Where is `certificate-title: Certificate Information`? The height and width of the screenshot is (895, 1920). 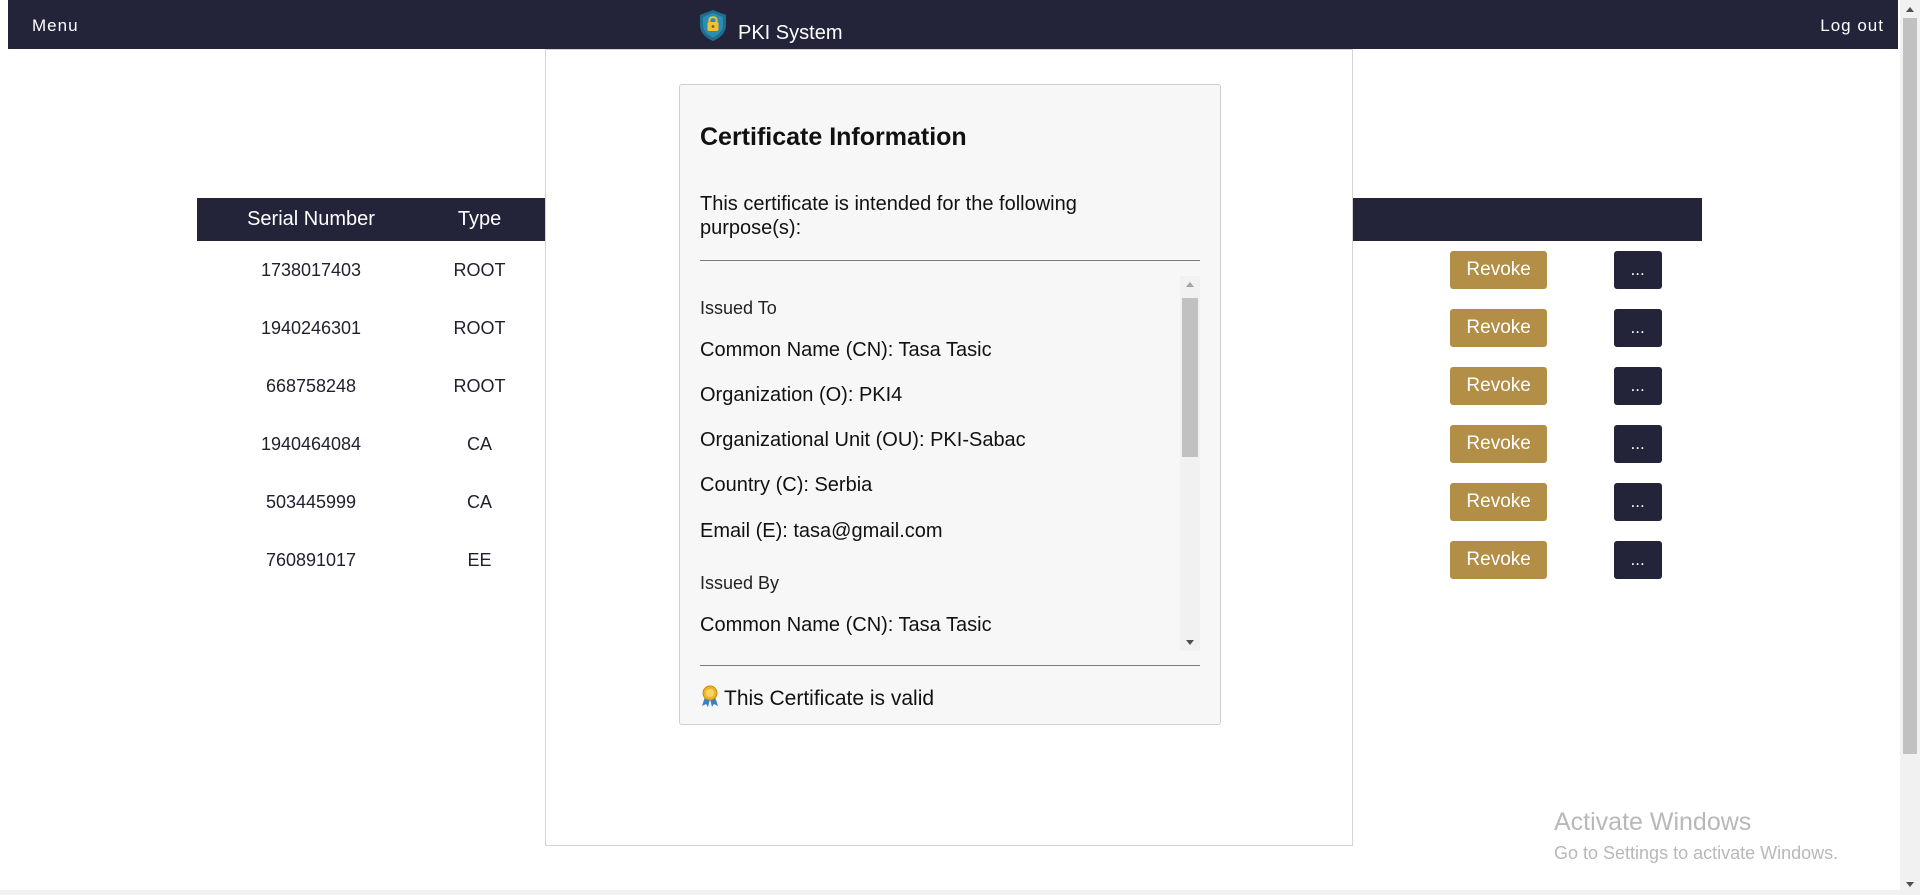
certificate-title: Certificate Information is located at coordinates (833, 137).